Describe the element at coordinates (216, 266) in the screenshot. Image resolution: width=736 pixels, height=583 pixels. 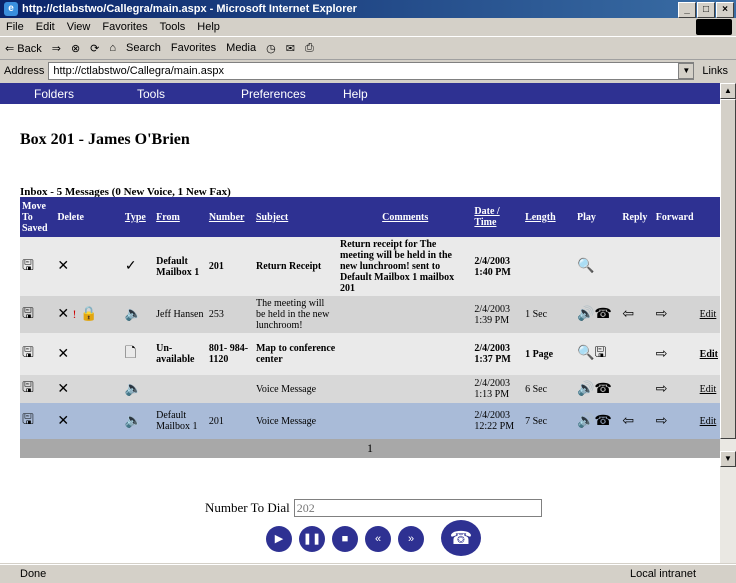
I see `number-cell: 201` at that location.